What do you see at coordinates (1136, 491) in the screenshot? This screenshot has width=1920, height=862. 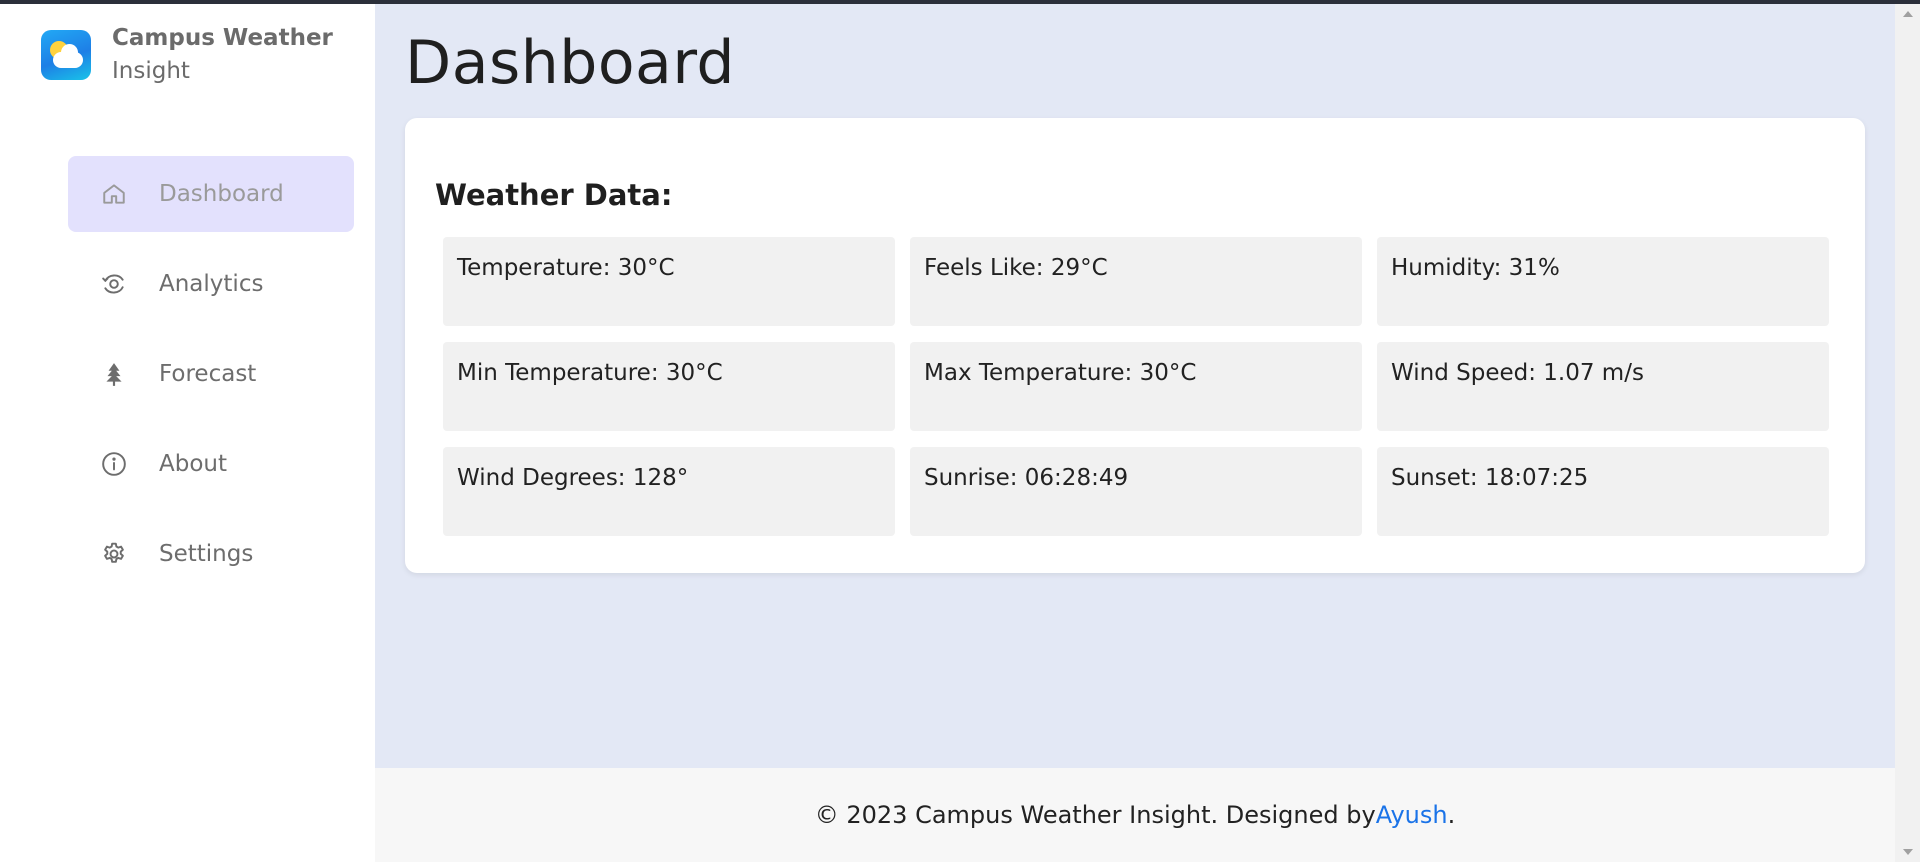 I see `weather-sunrise: Sunrise: 06:28:49` at bounding box center [1136, 491].